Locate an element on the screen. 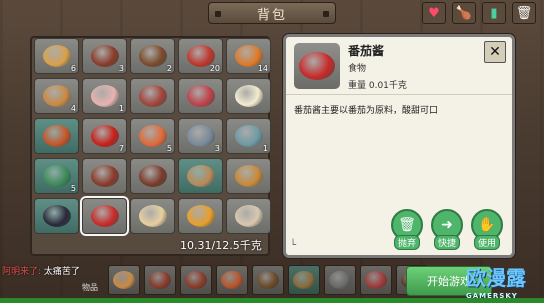 The width and height of the screenshot is (544, 303). item-count: 14 is located at coordinates (262, 68).